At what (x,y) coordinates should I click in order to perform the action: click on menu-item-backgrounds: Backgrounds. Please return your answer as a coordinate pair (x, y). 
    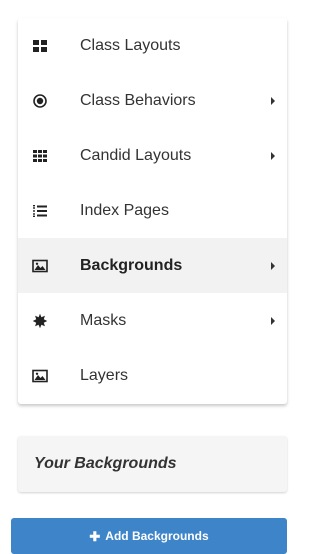
    Looking at the image, I should click on (152, 265).